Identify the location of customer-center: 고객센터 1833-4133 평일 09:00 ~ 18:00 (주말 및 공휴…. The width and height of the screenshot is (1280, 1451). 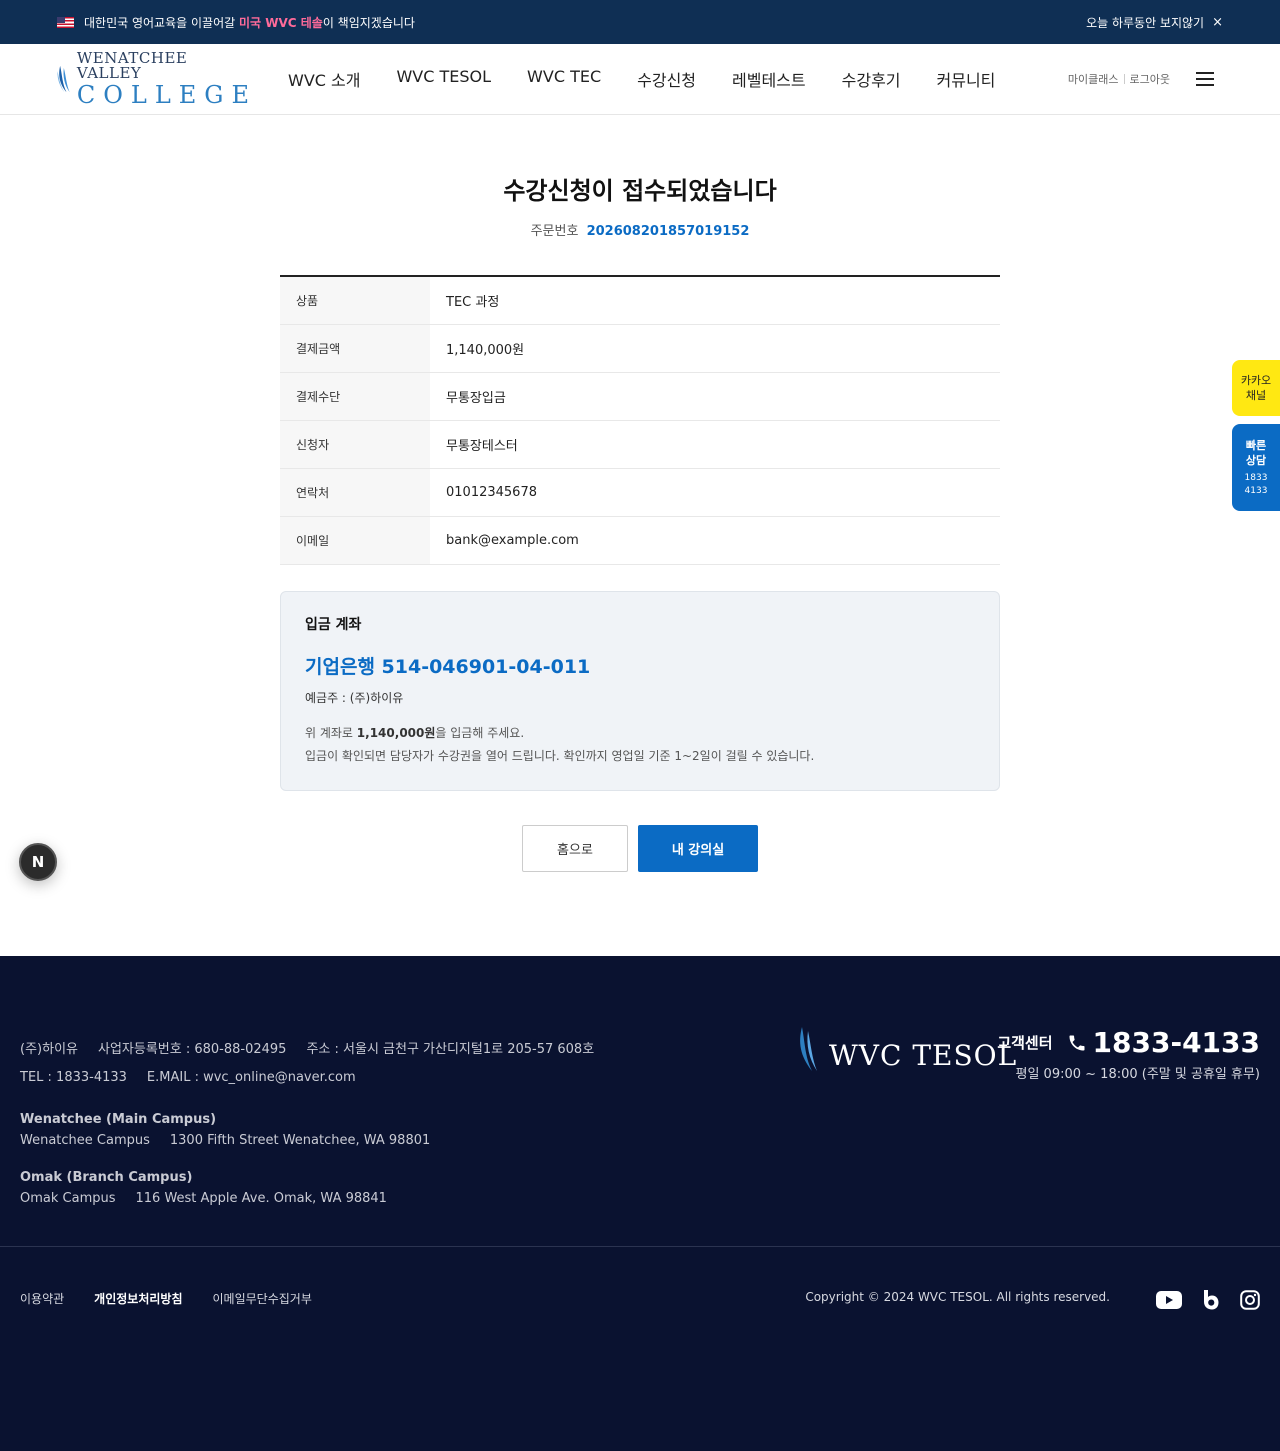
(1128, 1054).